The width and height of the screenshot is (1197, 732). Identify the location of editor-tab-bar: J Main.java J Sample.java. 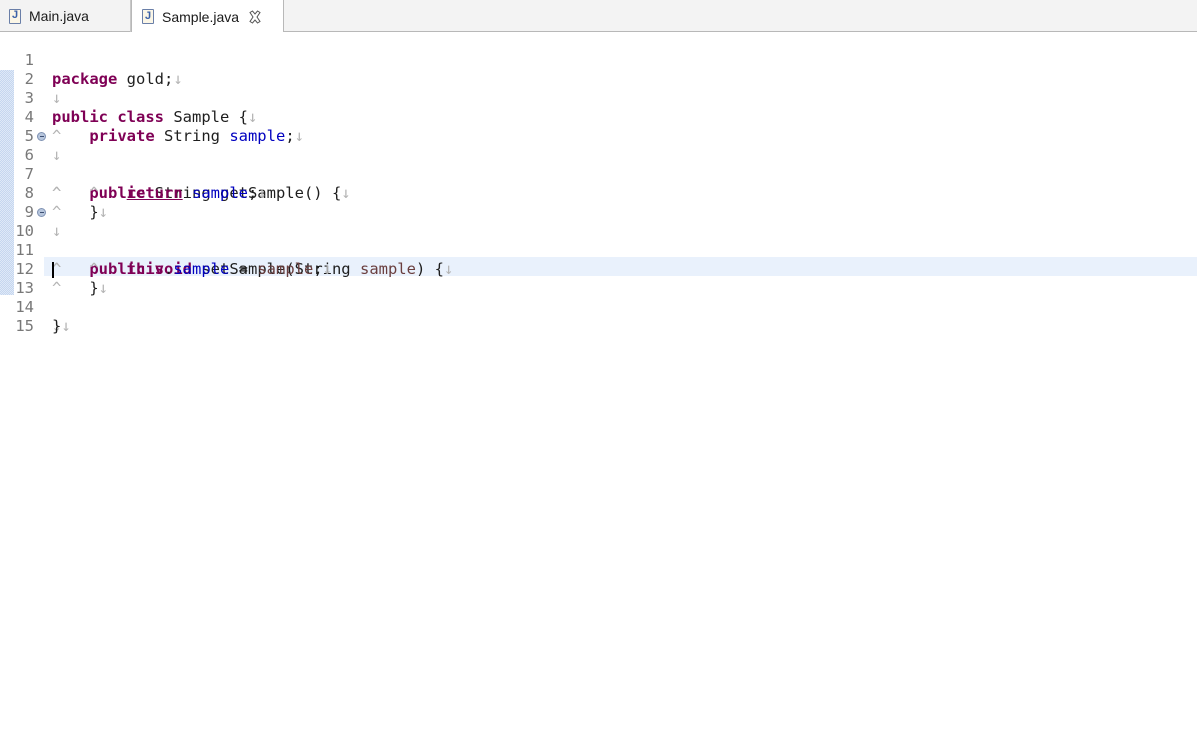
(598, 16).